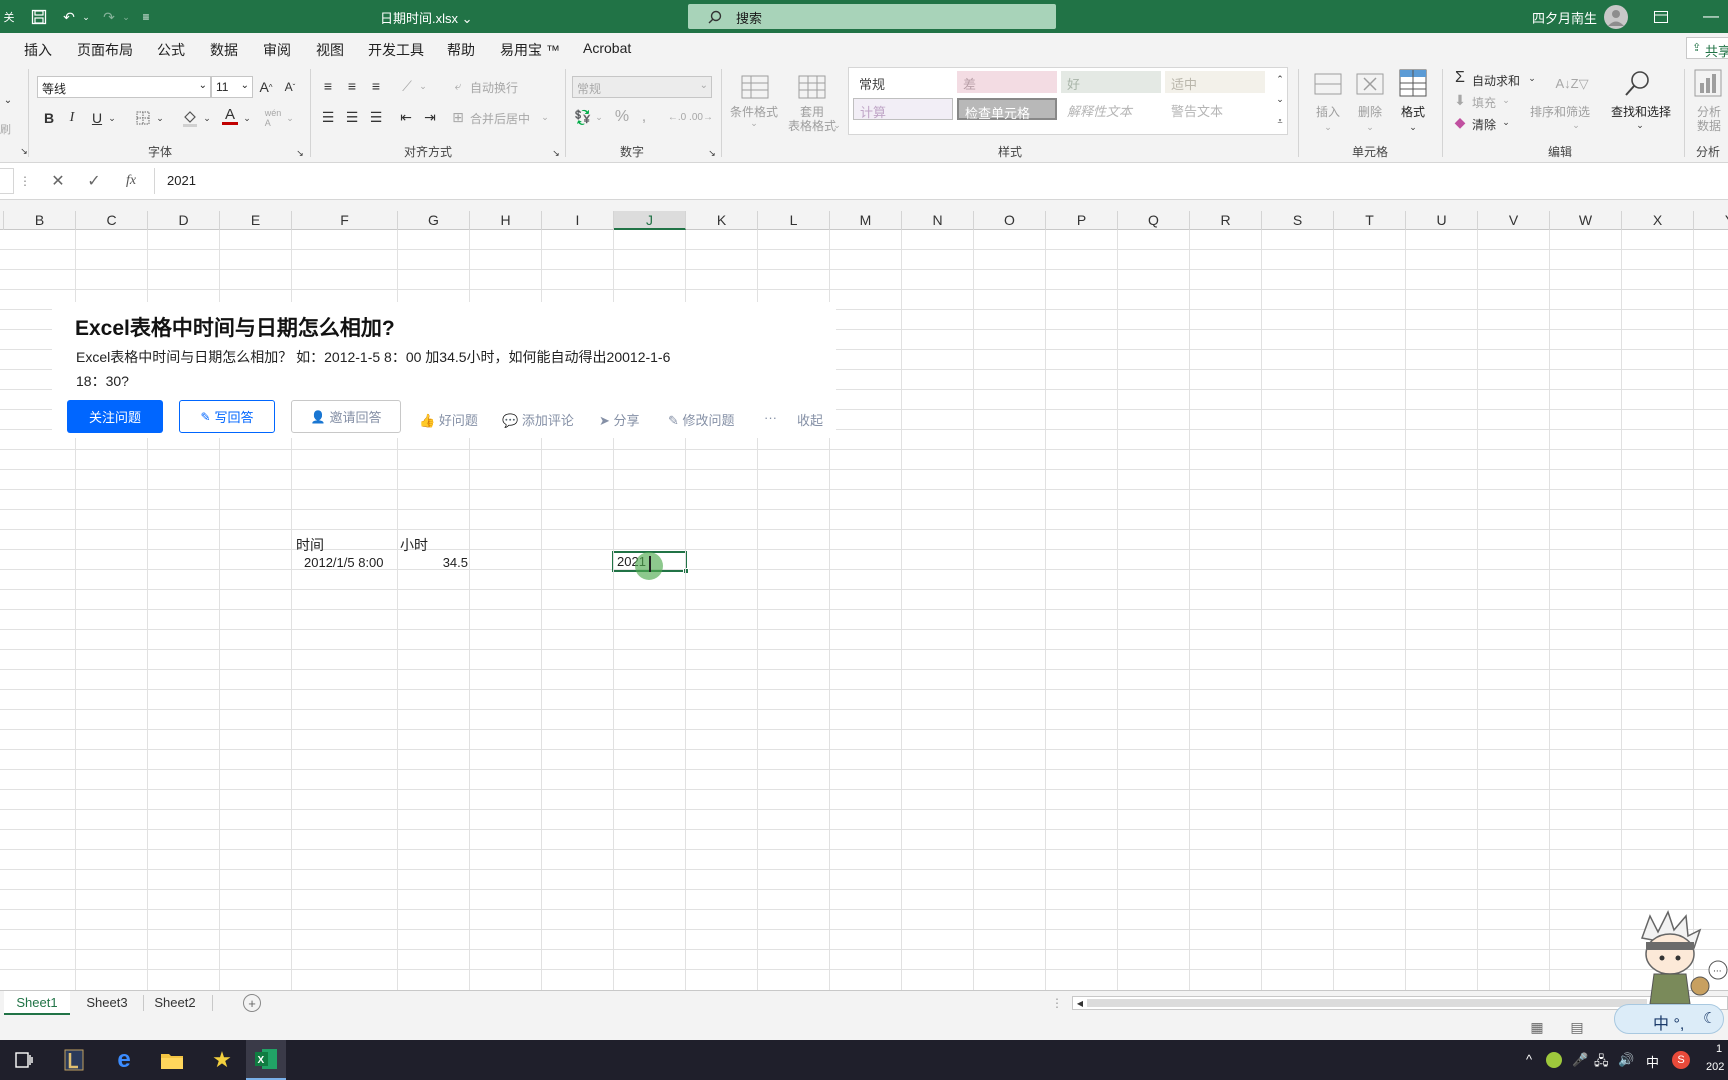 Image resolution: width=1728 pixels, height=1080 pixels. What do you see at coordinates (1226, 220) in the screenshot?
I see `column-header-r: R` at bounding box center [1226, 220].